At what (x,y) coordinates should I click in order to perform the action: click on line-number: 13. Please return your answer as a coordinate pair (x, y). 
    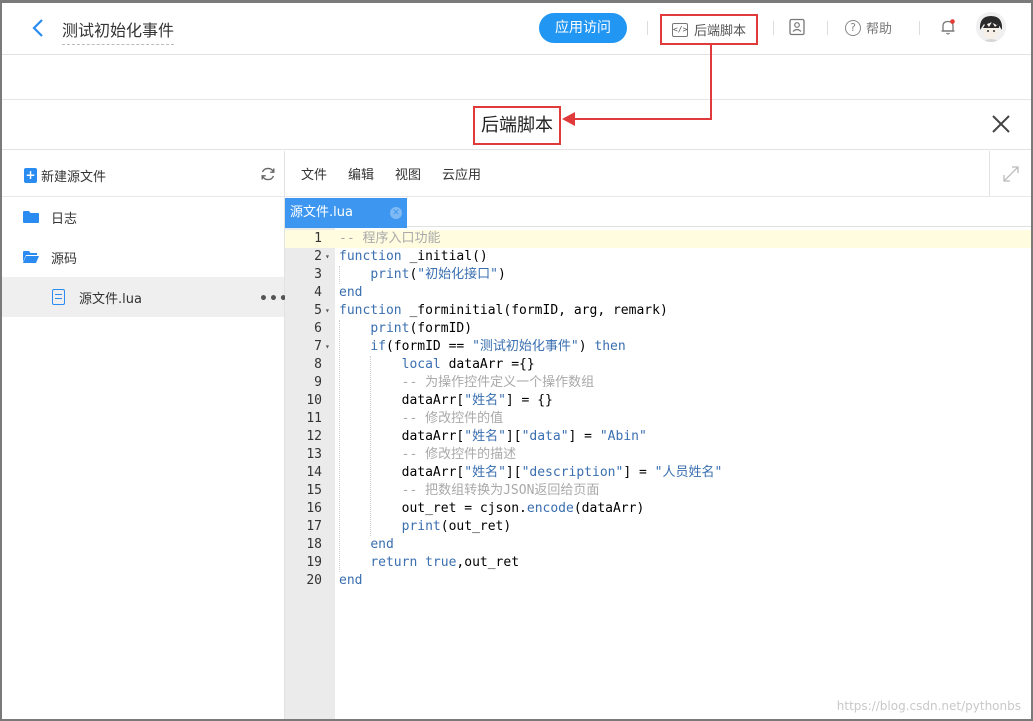
    Looking at the image, I should click on (314, 454).